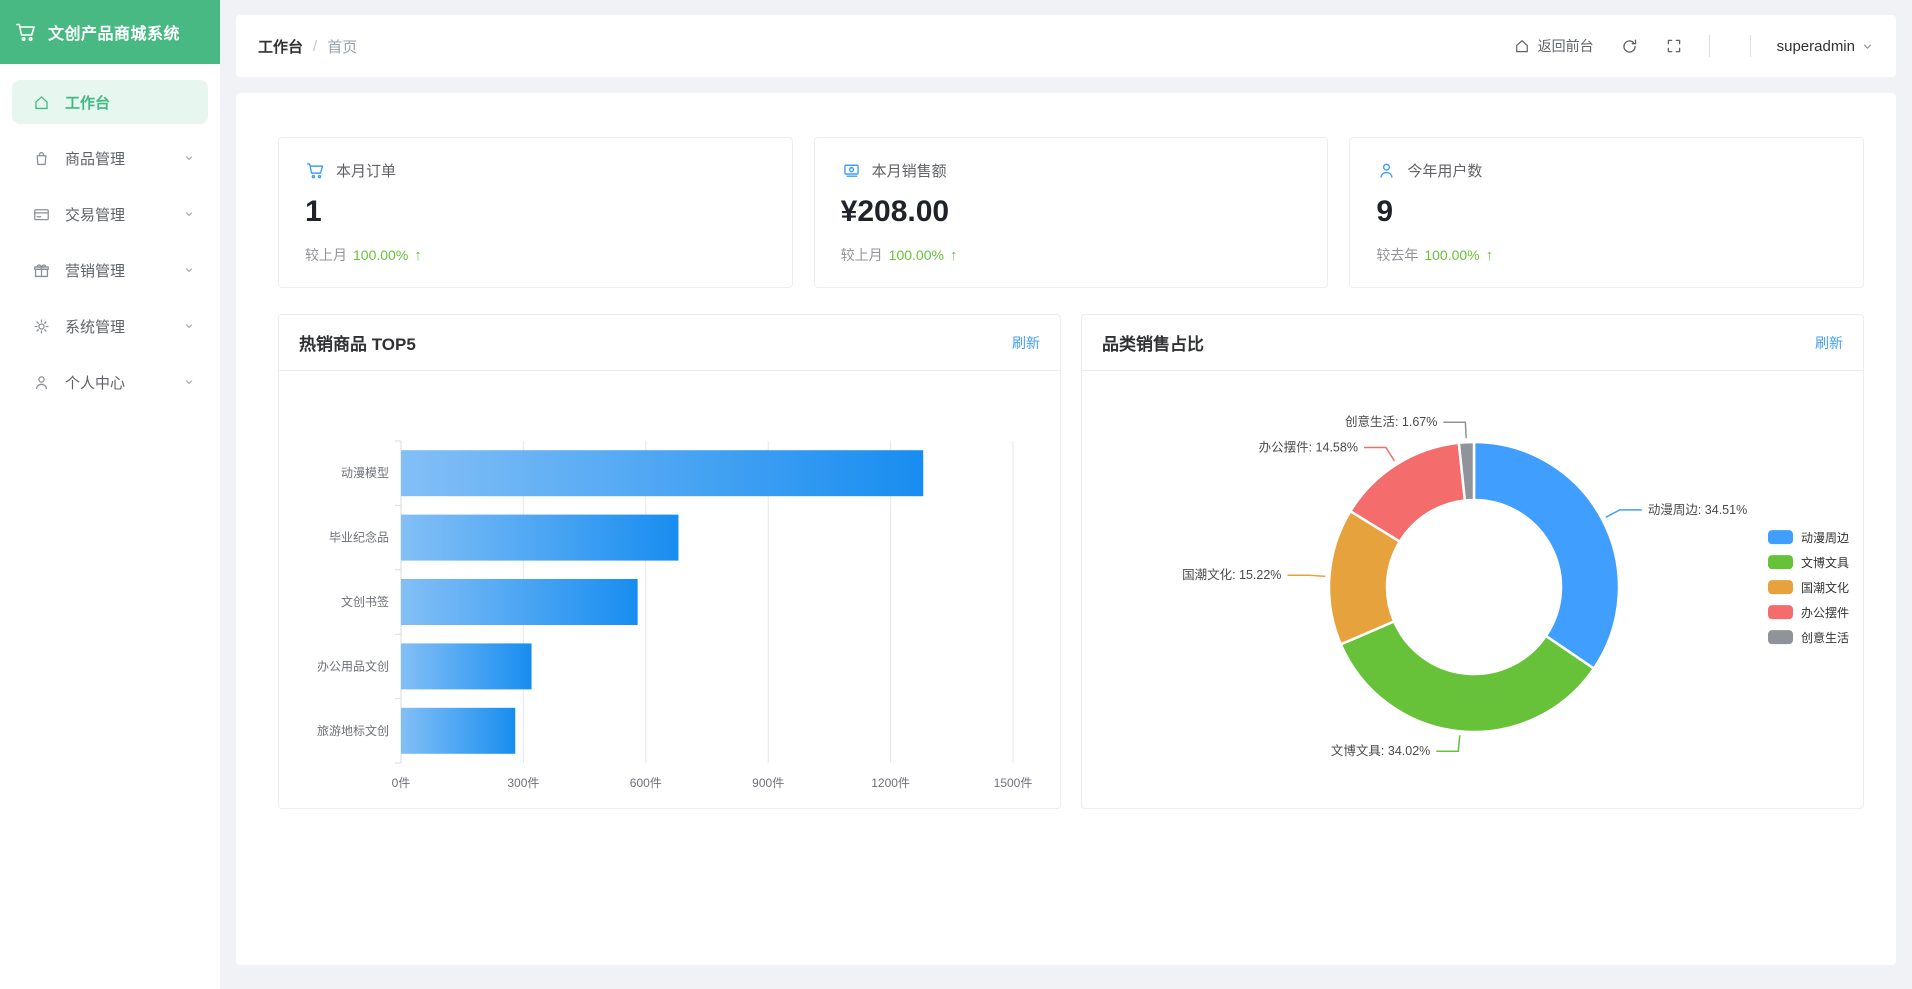 This screenshot has width=1912, height=989. Describe the element at coordinates (41, 270) in the screenshot. I see `gift-icon` at that location.